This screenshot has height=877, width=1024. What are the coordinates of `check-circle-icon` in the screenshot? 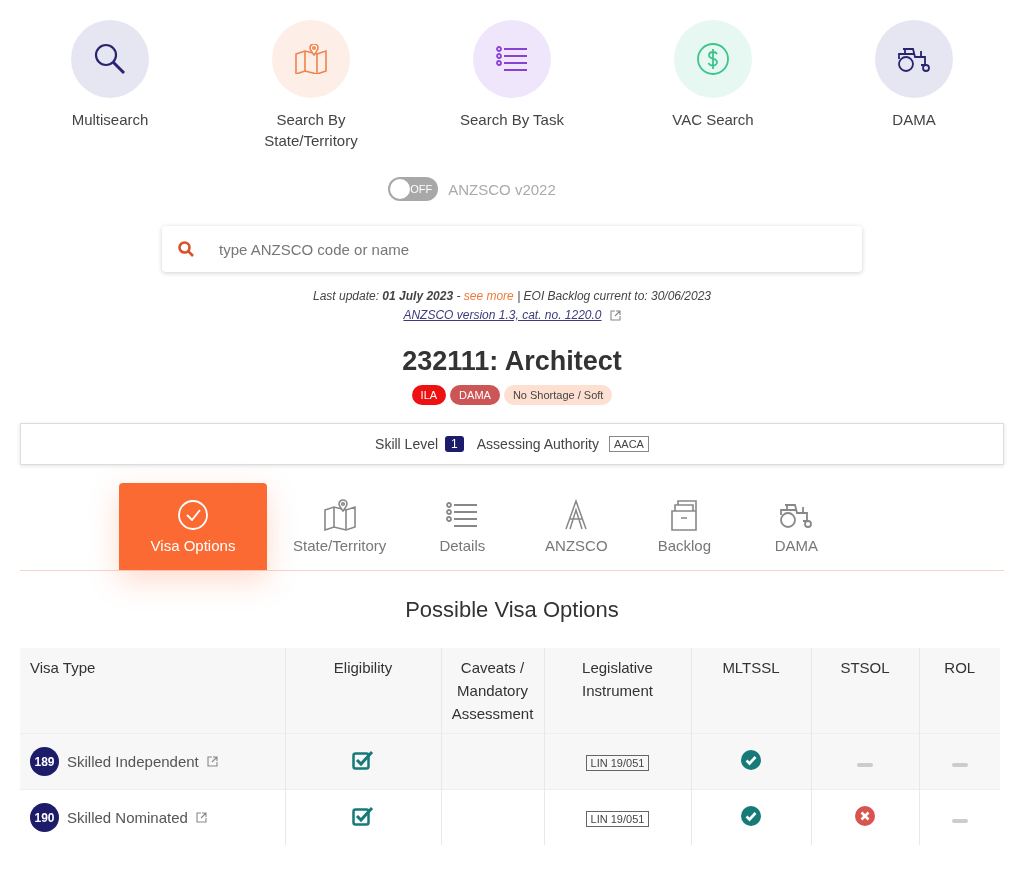 It's located at (193, 515).